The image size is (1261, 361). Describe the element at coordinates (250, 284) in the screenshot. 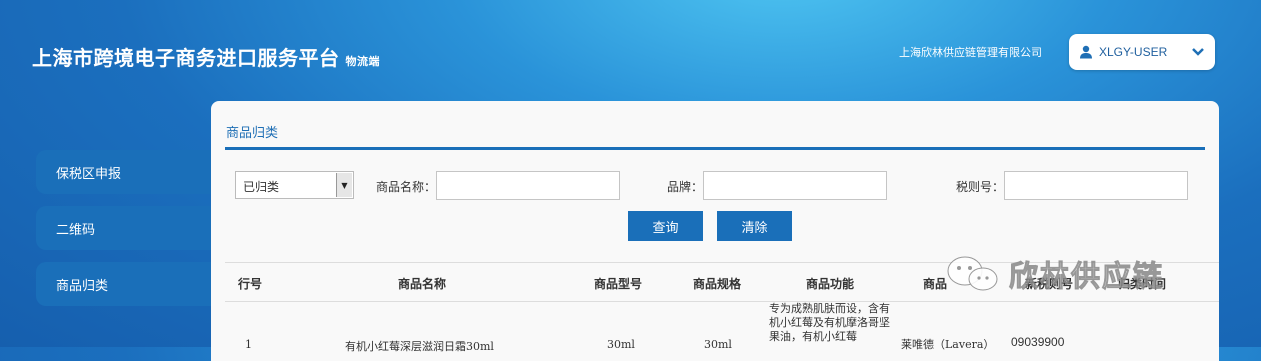

I see `column-header: 行号` at that location.